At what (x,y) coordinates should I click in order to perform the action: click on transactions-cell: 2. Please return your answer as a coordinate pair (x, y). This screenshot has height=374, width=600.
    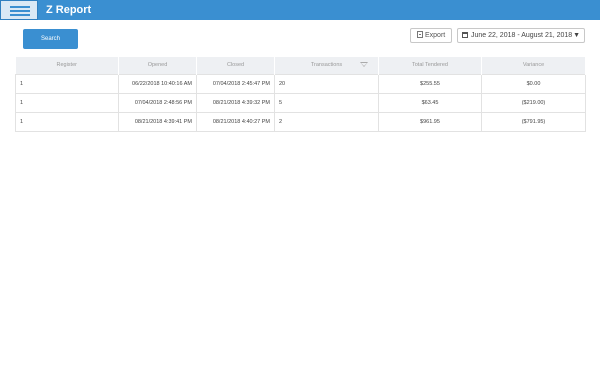
    Looking at the image, I should click on (326, 122).